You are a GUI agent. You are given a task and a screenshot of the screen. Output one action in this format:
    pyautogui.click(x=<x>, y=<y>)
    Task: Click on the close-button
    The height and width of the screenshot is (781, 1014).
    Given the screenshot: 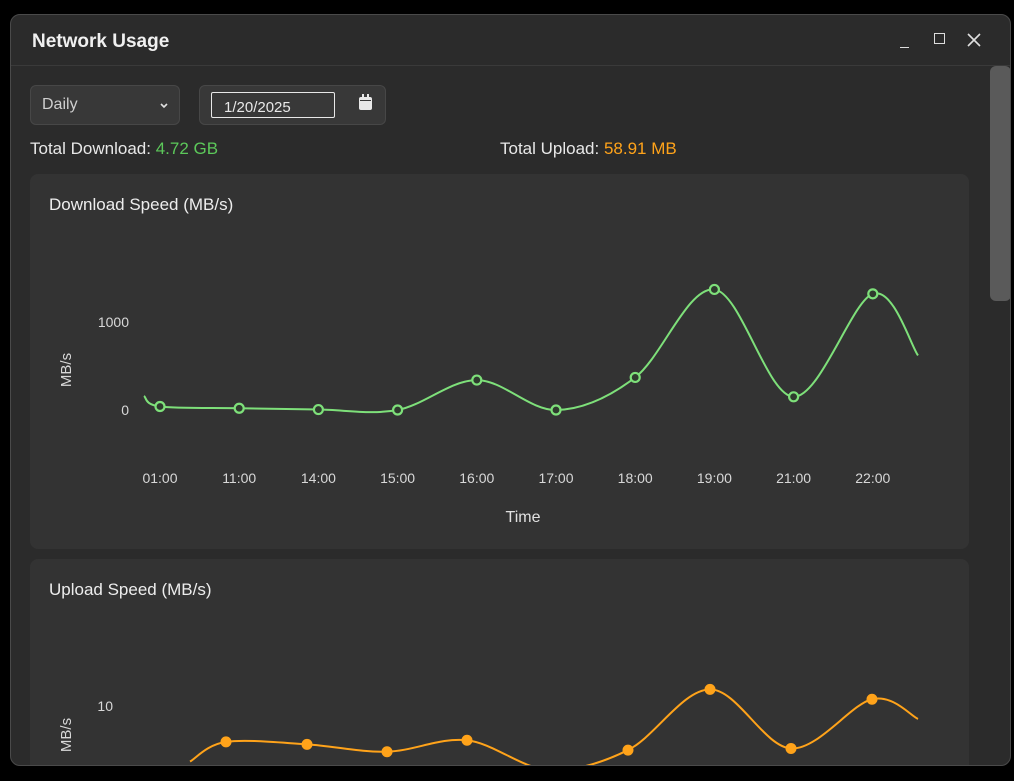 What is the action you would take?
    pyautogui.click(x=974, y=40)
    